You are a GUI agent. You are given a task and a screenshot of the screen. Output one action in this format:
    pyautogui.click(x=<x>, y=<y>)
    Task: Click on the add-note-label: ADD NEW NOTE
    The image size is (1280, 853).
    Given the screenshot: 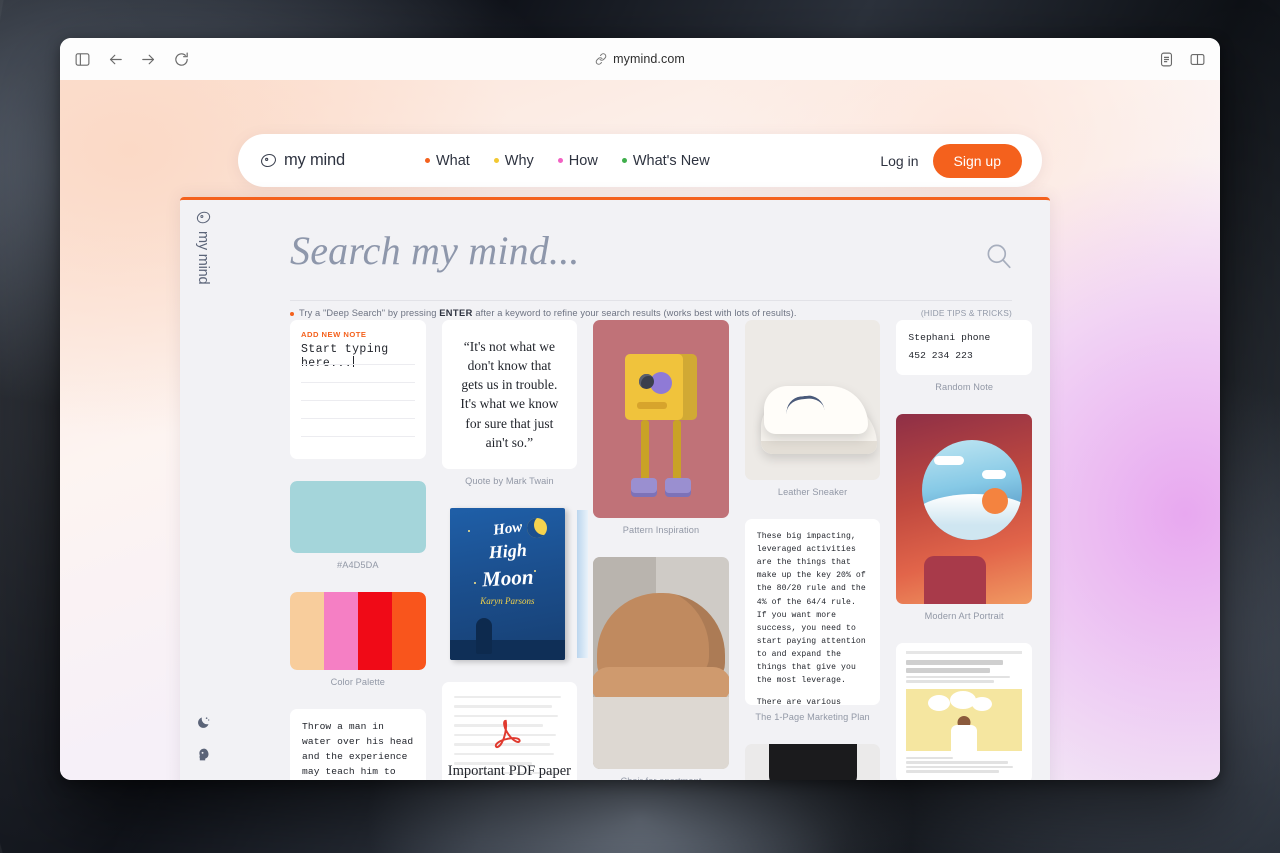 What is the action you would take?
    pyautogui.click(x=334, y=334)
    